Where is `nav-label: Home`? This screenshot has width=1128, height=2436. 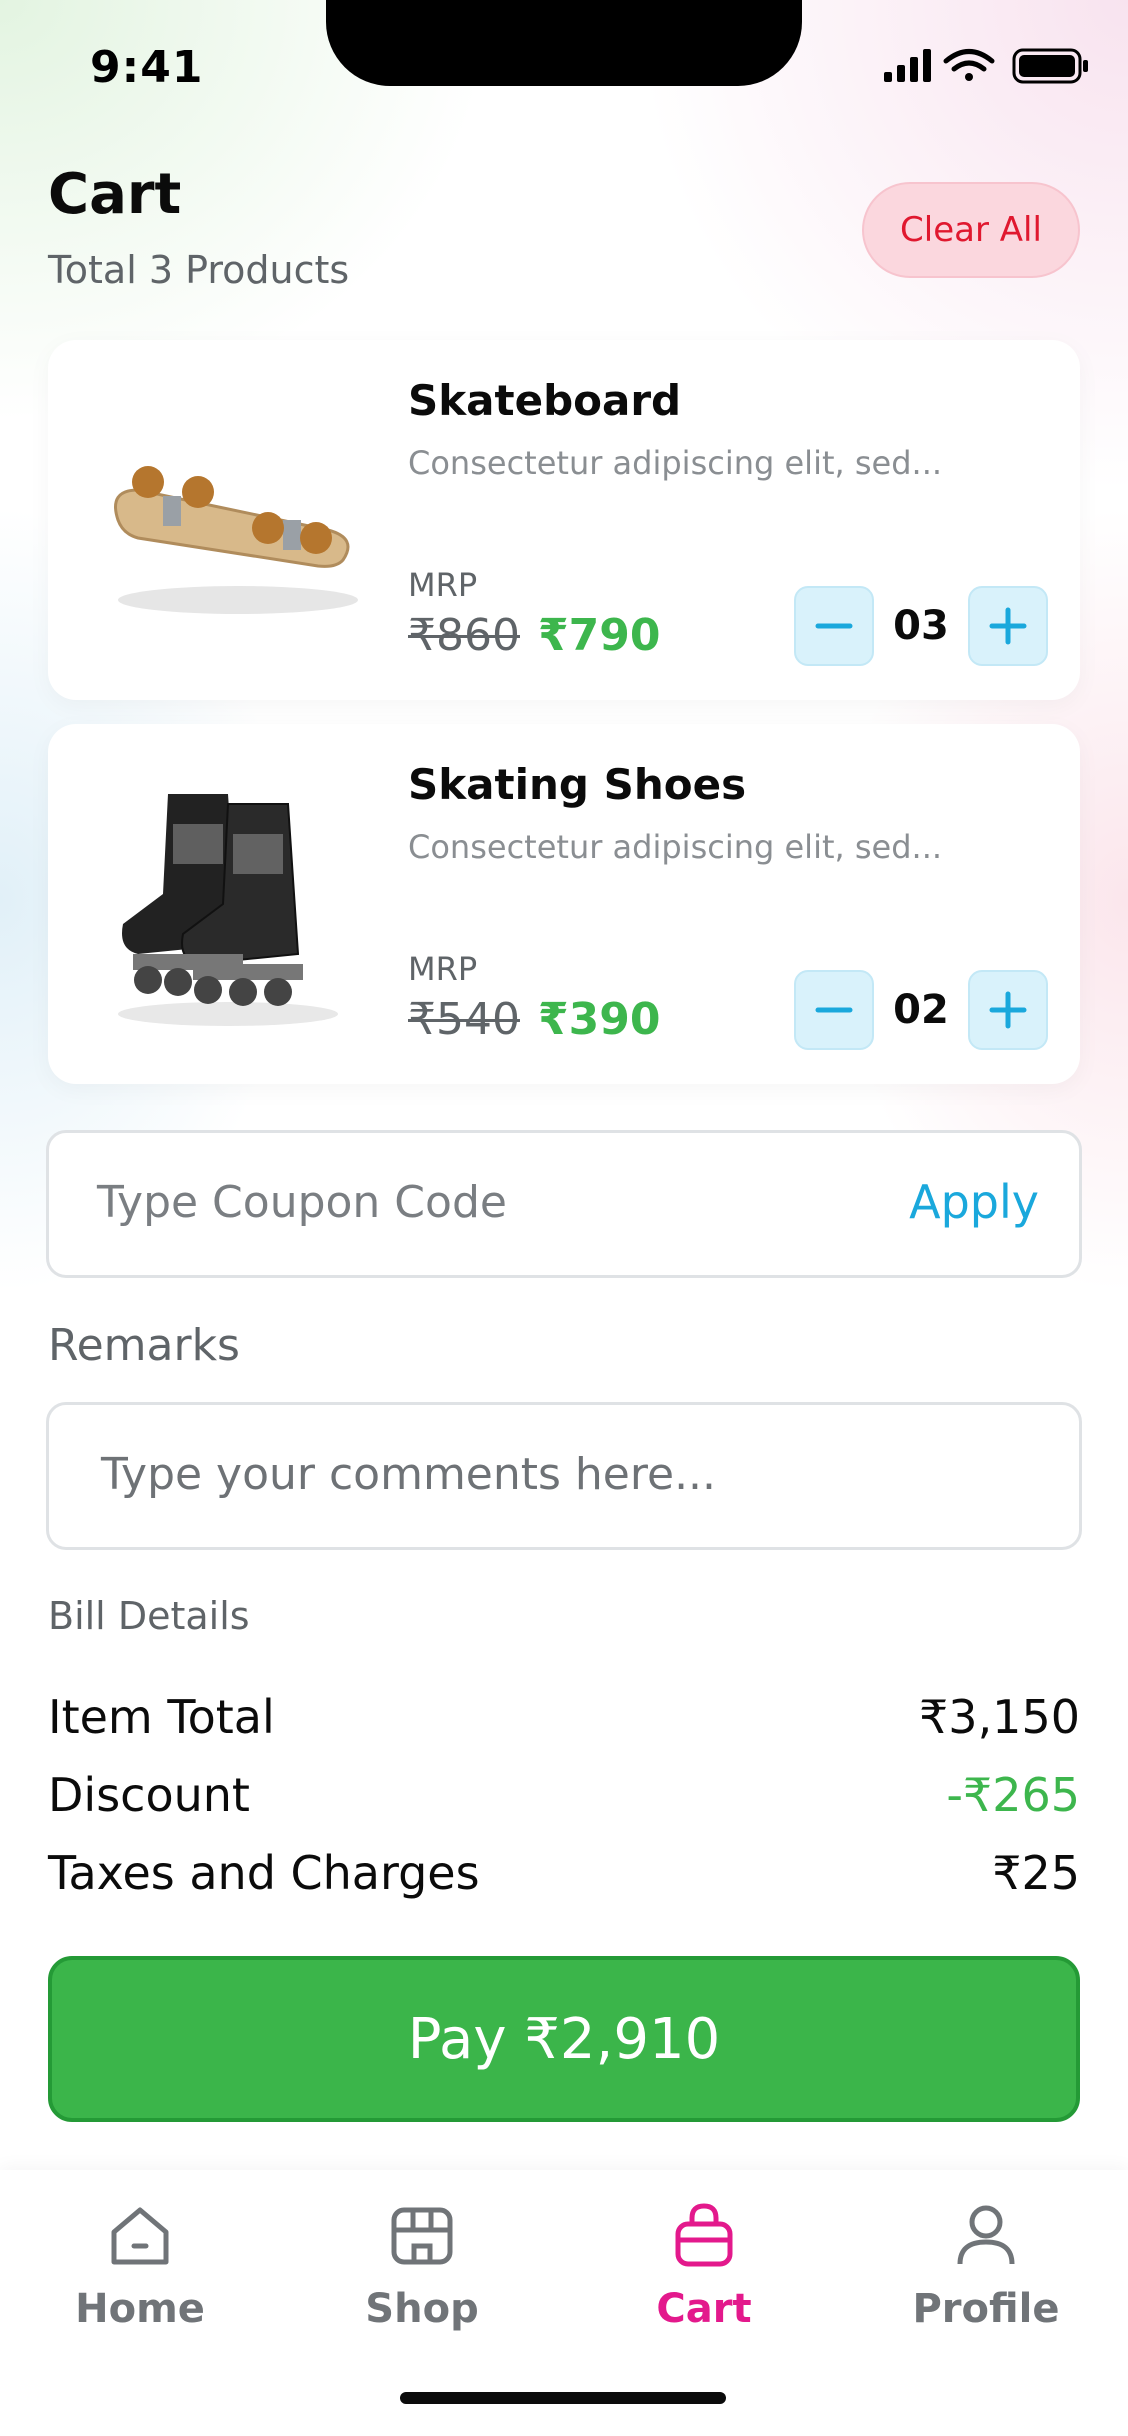
nav-label: Home is located at coordinates (140, 2309).